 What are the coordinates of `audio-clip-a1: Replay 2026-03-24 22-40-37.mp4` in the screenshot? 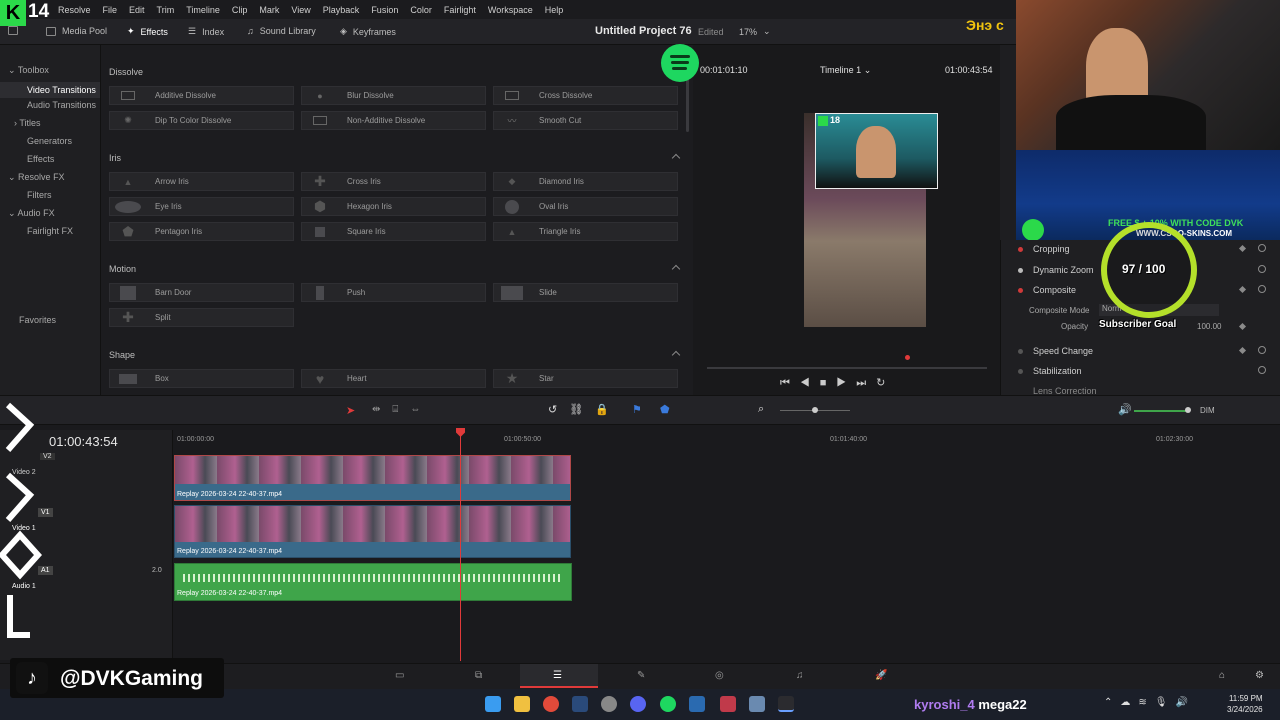 It's located at (373, 582).